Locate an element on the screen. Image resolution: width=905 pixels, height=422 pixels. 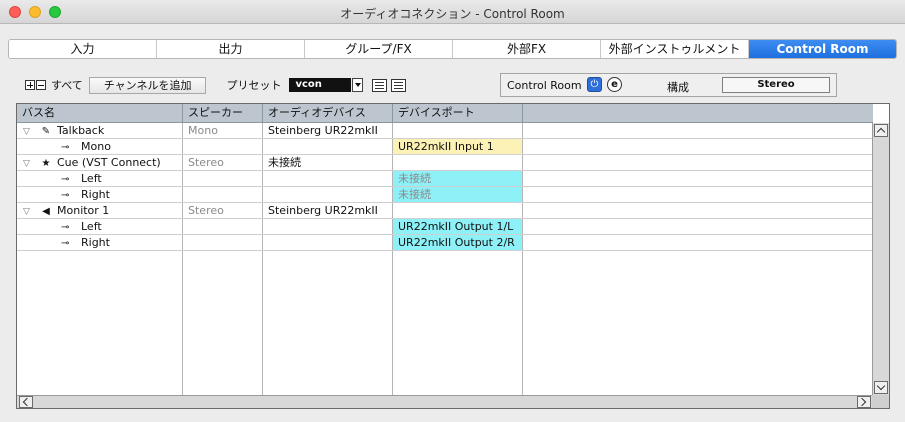
tab-3: グループ/FX is located at coordinates (379, 49).